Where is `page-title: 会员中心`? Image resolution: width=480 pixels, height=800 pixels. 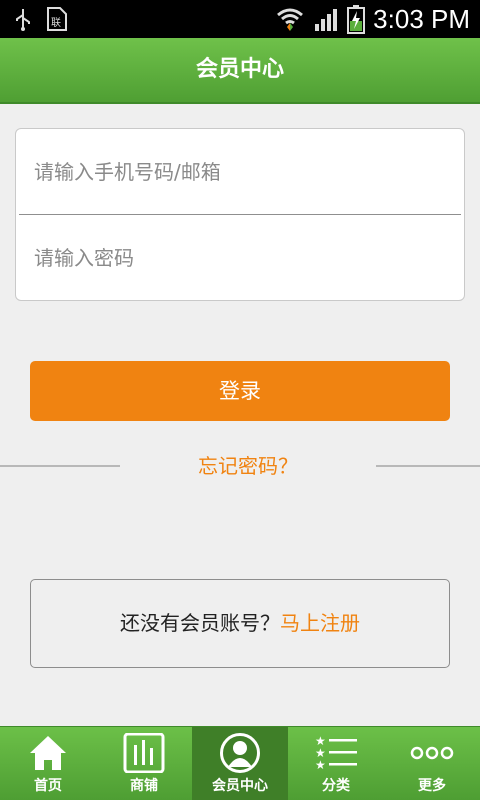 page-title: 会员中心 is located at coordinates (239, 69).